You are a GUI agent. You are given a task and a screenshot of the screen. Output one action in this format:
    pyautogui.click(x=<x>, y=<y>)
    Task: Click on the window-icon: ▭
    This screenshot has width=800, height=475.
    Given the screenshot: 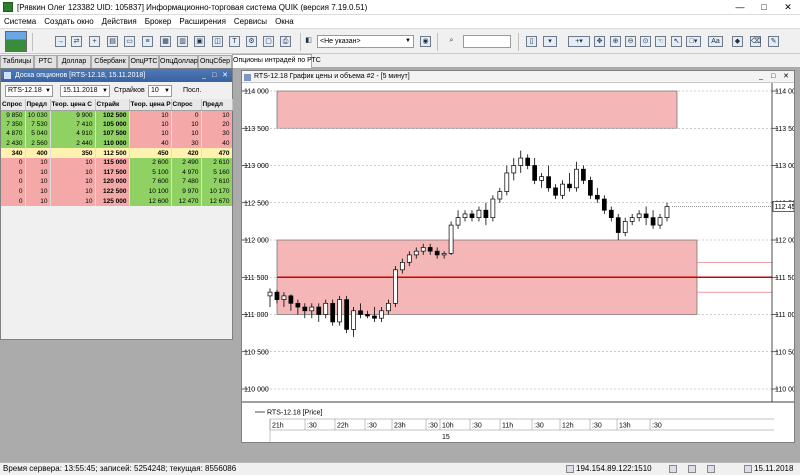 What is the action you would take?
    pyautogui.click(x=129, y=41)
    